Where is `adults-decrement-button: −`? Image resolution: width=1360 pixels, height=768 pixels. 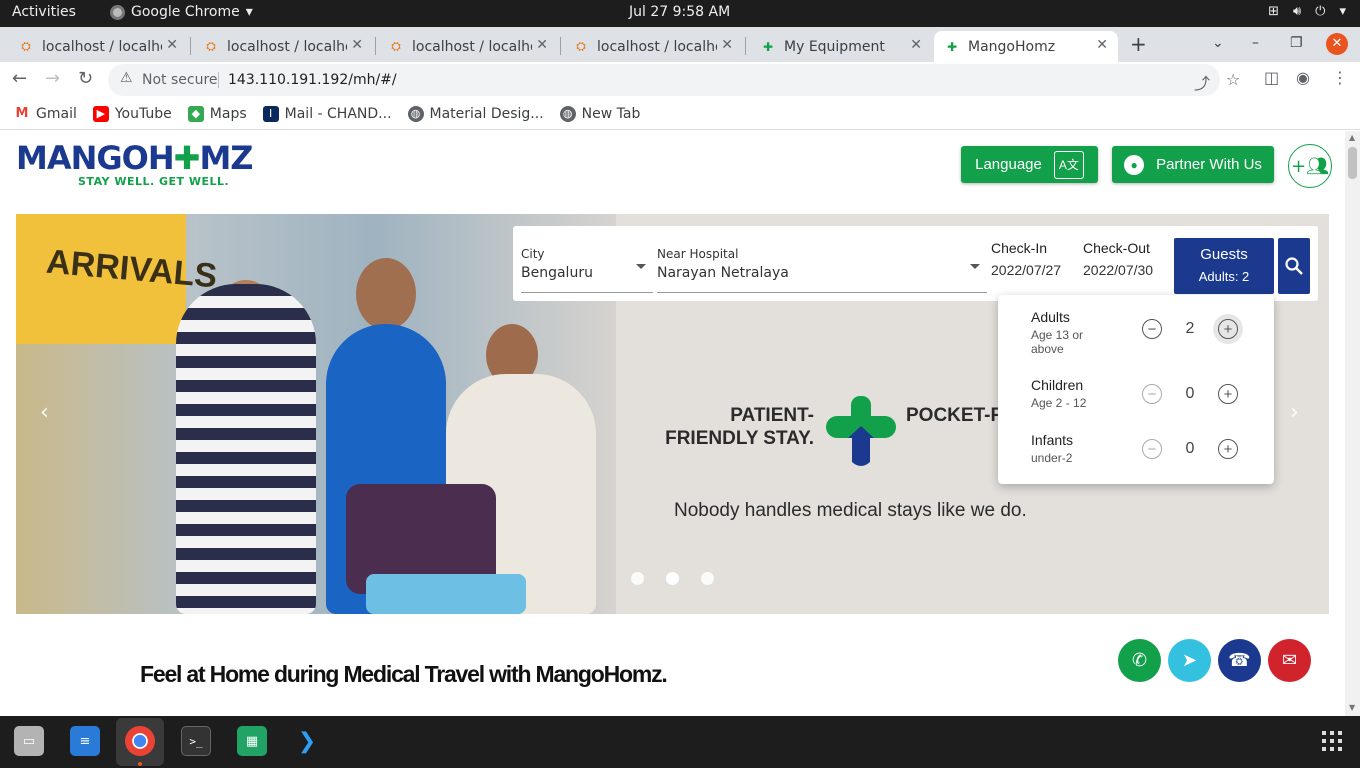
adults-decrement-button: − is located at coordinates (1152, 329).